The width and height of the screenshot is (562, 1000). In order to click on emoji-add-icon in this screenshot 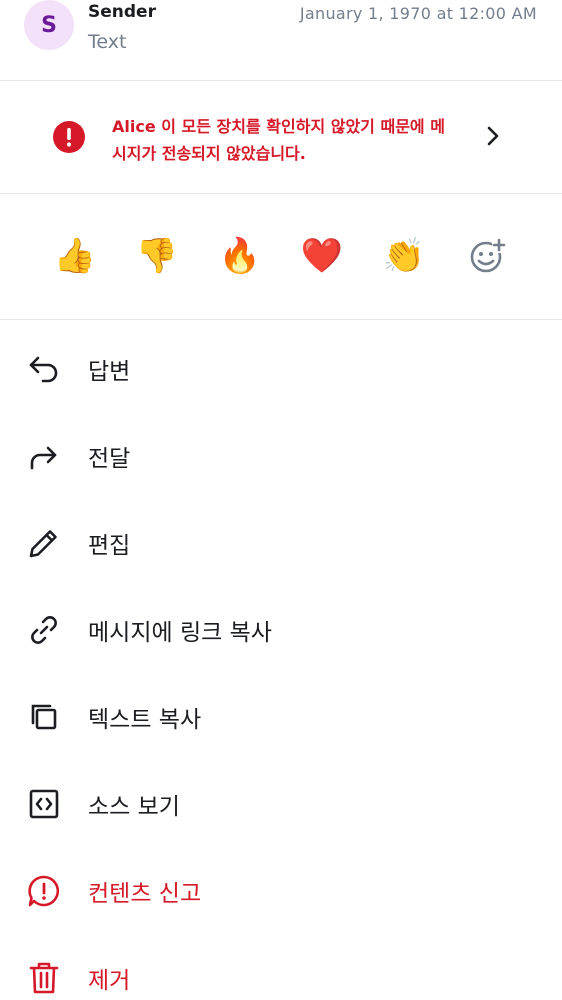, I will do `click(487, 256)`.